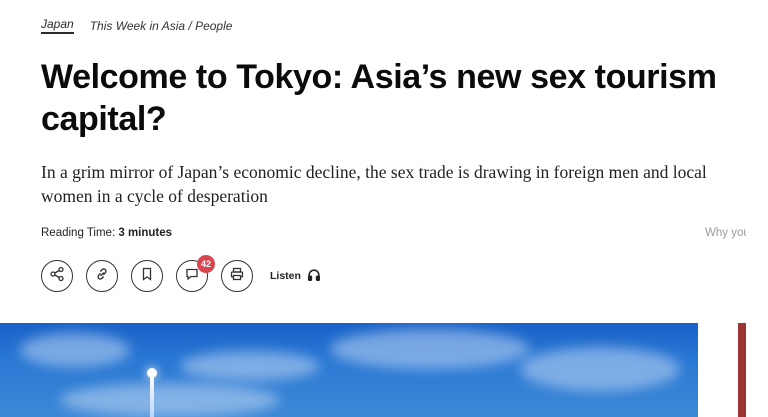  What do you see at coordinates (145, 233) in the screenshot?
I see `reading-time-value: 3 minutes` at bounding box center [145, 233].